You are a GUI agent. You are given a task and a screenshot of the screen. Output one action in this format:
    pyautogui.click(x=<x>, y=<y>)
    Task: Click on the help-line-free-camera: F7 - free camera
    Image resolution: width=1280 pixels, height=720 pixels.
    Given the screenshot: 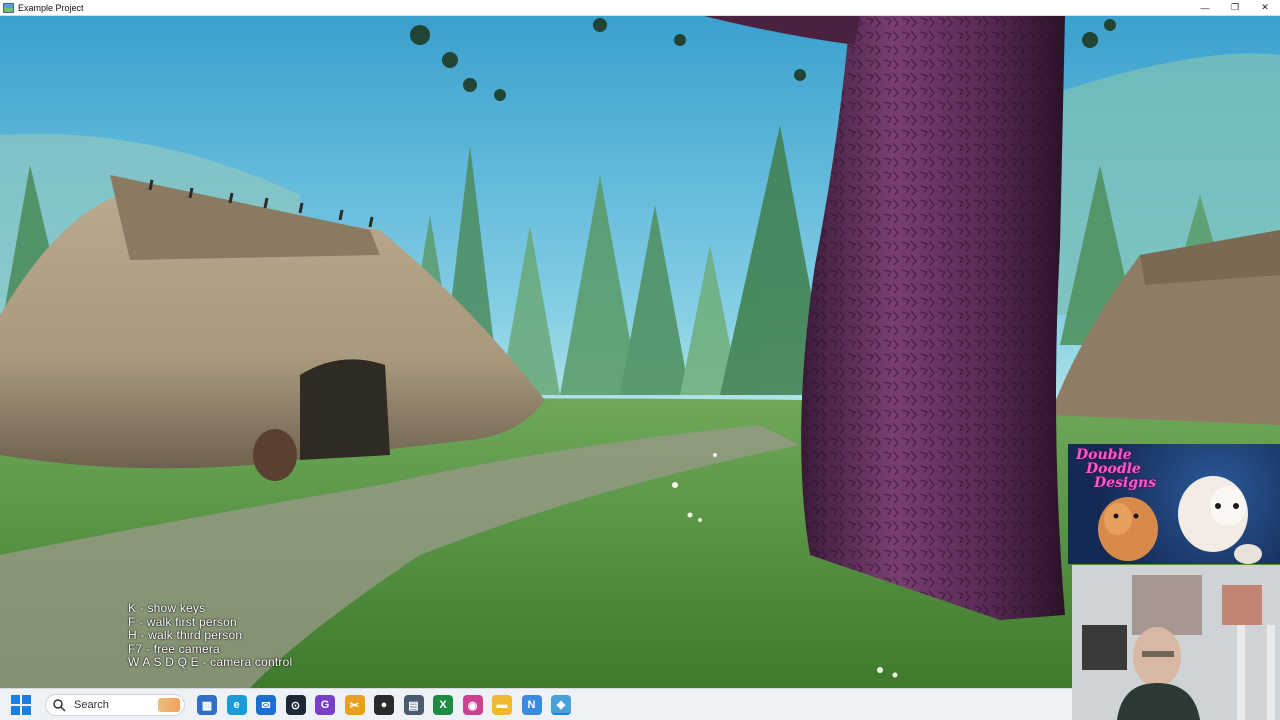 What is the action you would take?
    pyautogui.click(x=174, y=648)
    